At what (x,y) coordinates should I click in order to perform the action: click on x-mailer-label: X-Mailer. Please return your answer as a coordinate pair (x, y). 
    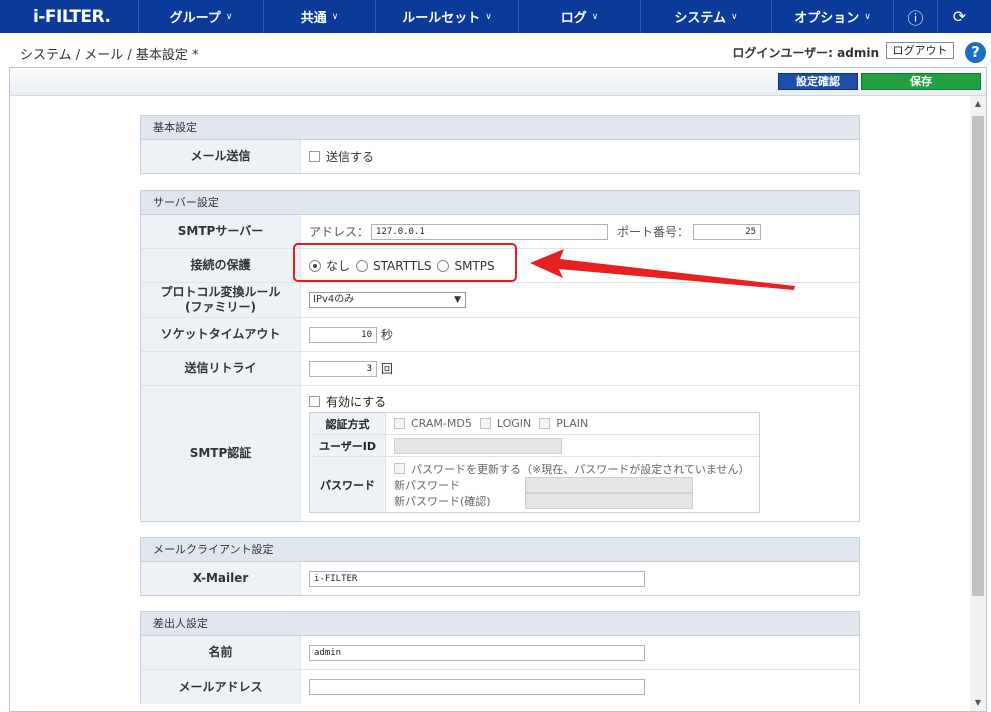
    Looking at the image, I should click on (221, 578).